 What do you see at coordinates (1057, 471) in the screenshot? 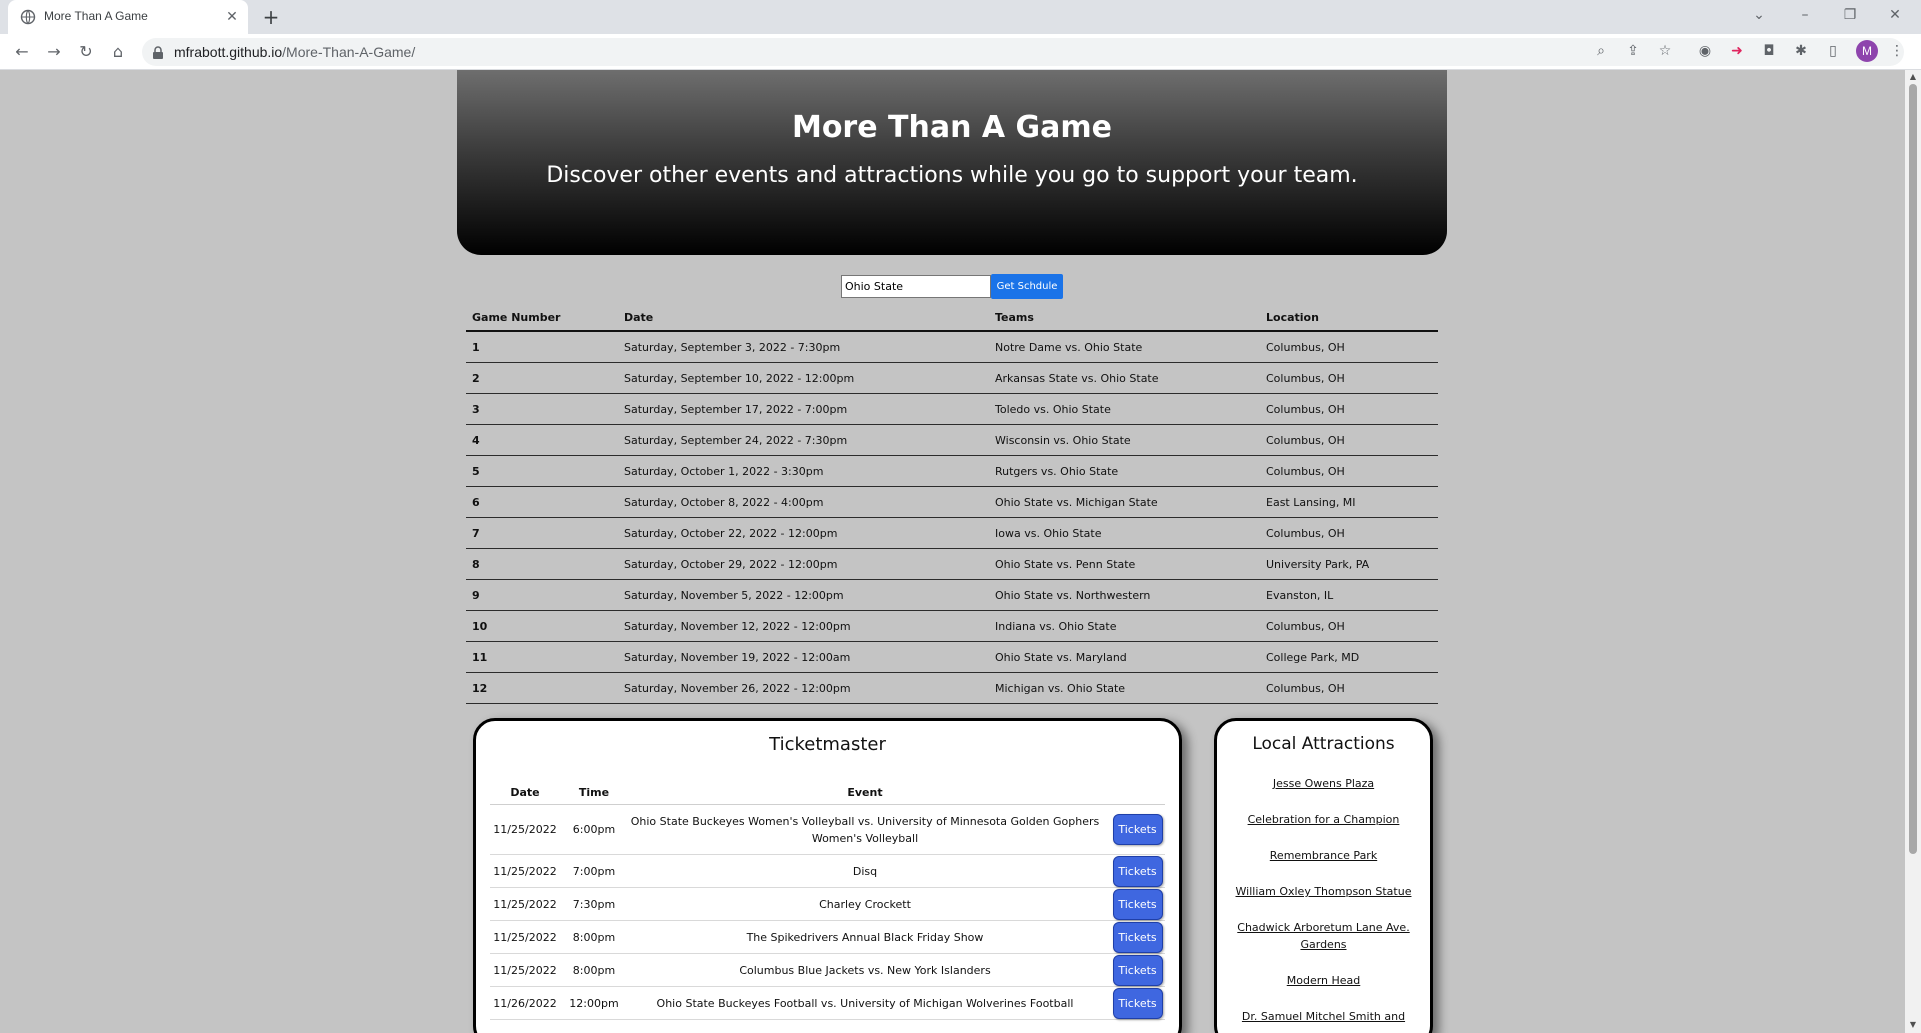
I see `game-teams: Rutgers vs. Ohio State` at bounding box center [1057, 471].